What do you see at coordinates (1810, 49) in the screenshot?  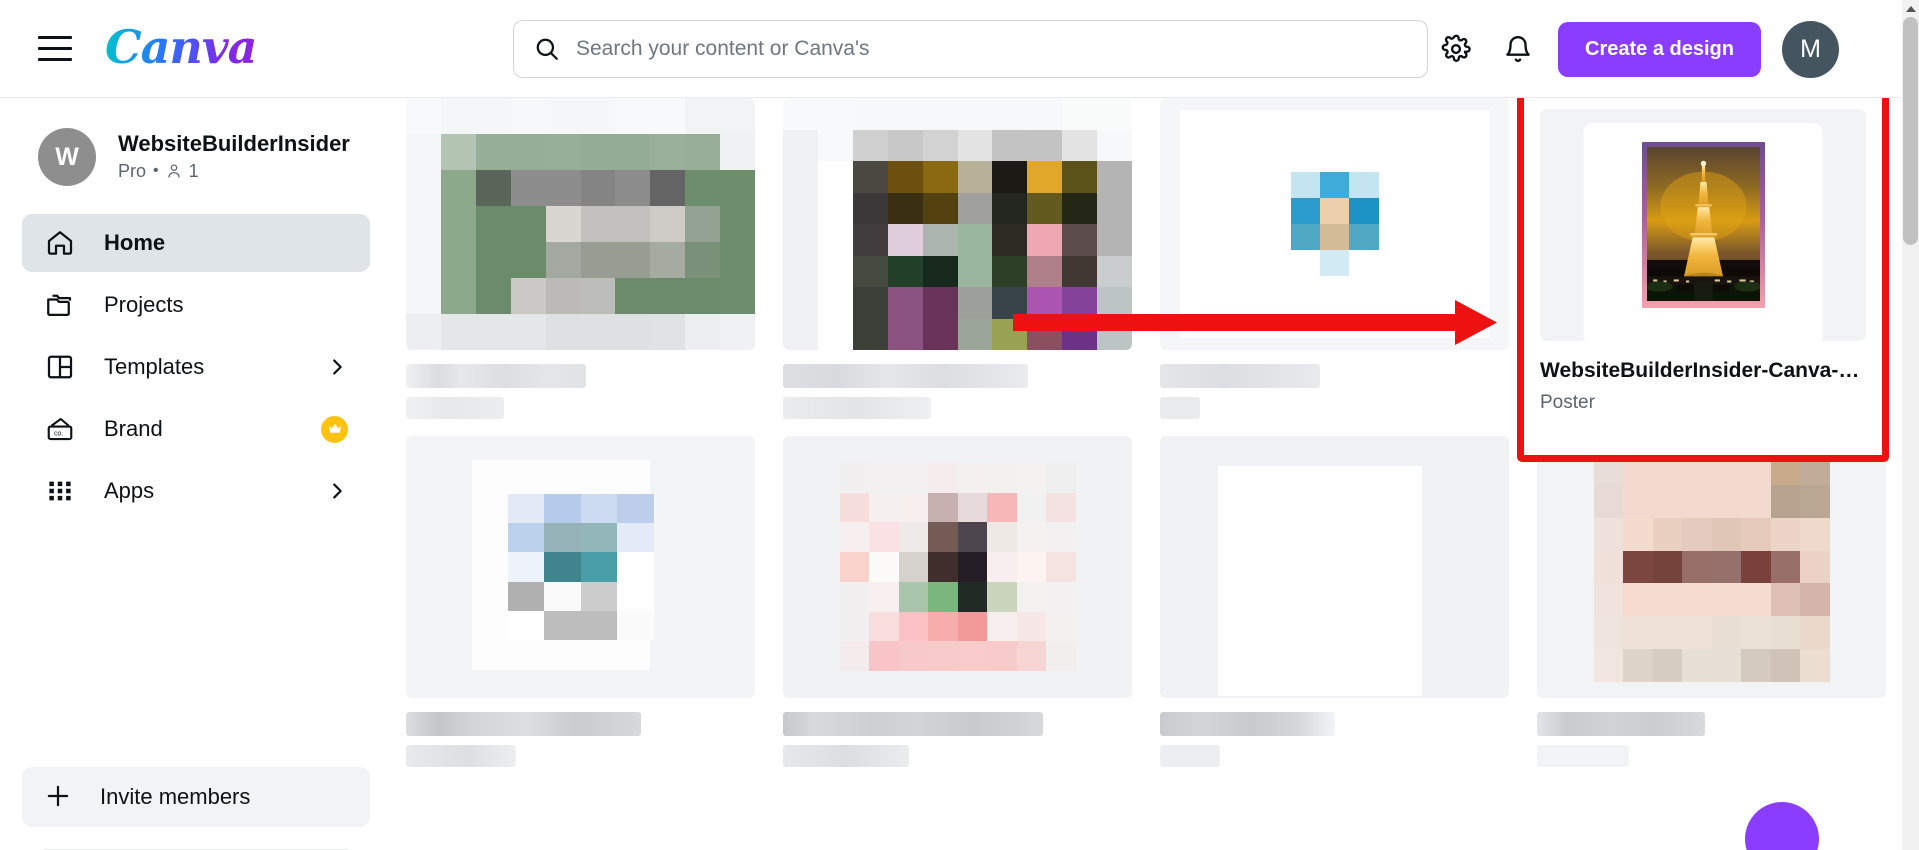 I see `user-avatar: M` at bounding box center [1810, 49].